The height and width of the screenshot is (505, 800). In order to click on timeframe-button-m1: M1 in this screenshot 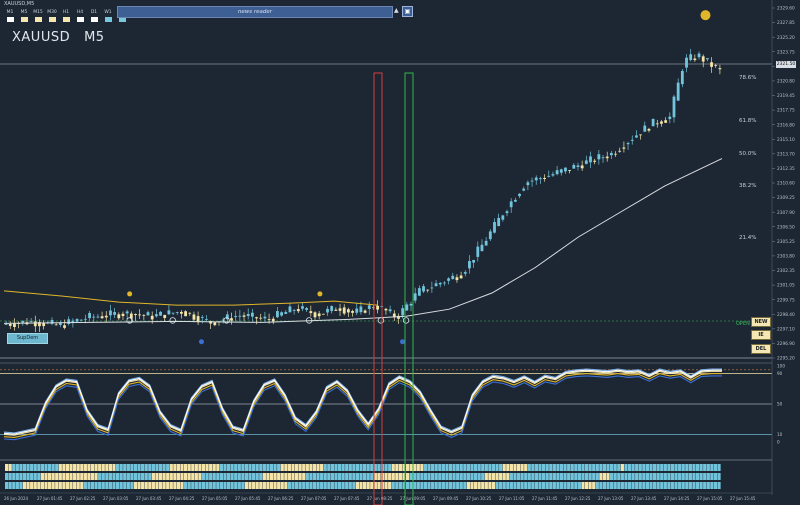, I will do `click(10, 16)`.